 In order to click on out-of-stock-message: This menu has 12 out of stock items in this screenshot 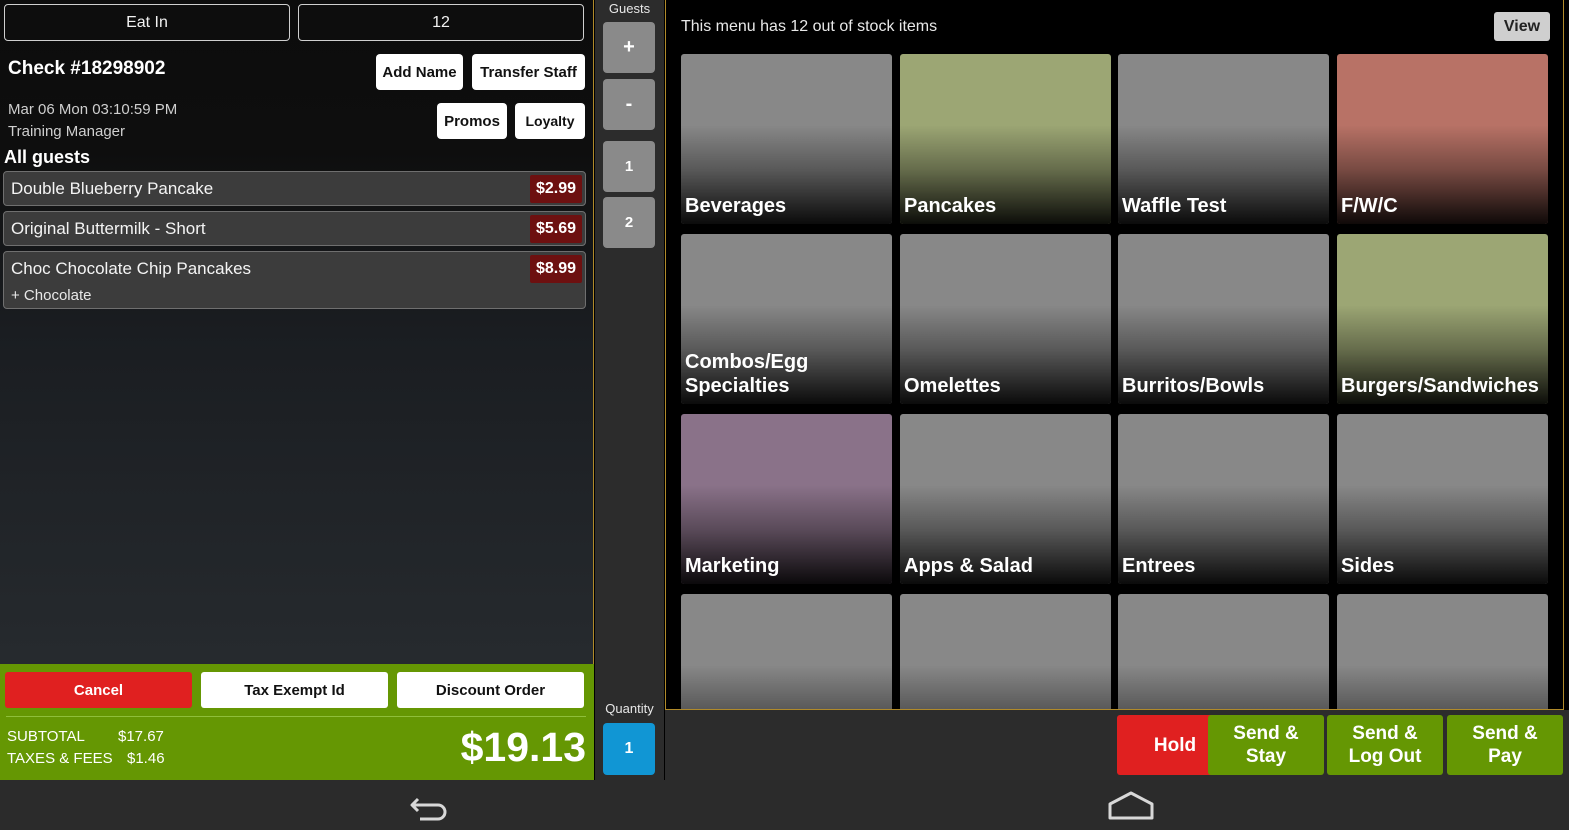, I will do `click(809, 26)`.